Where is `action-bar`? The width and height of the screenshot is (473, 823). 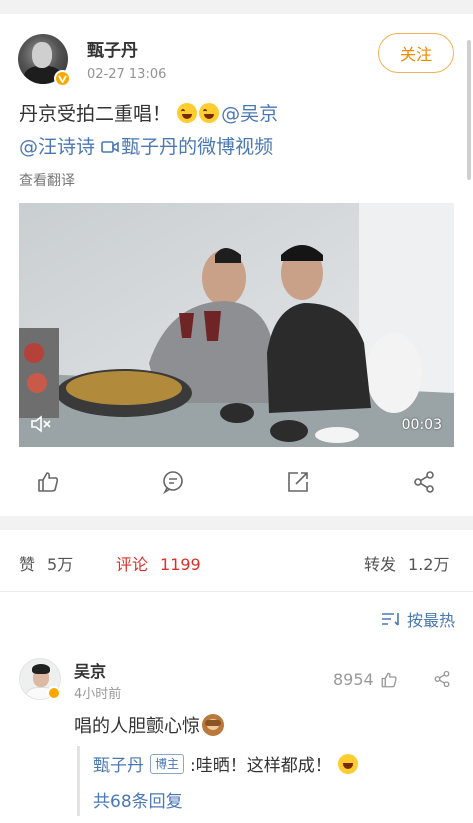
action-bar is located at coordinates (236, 482).